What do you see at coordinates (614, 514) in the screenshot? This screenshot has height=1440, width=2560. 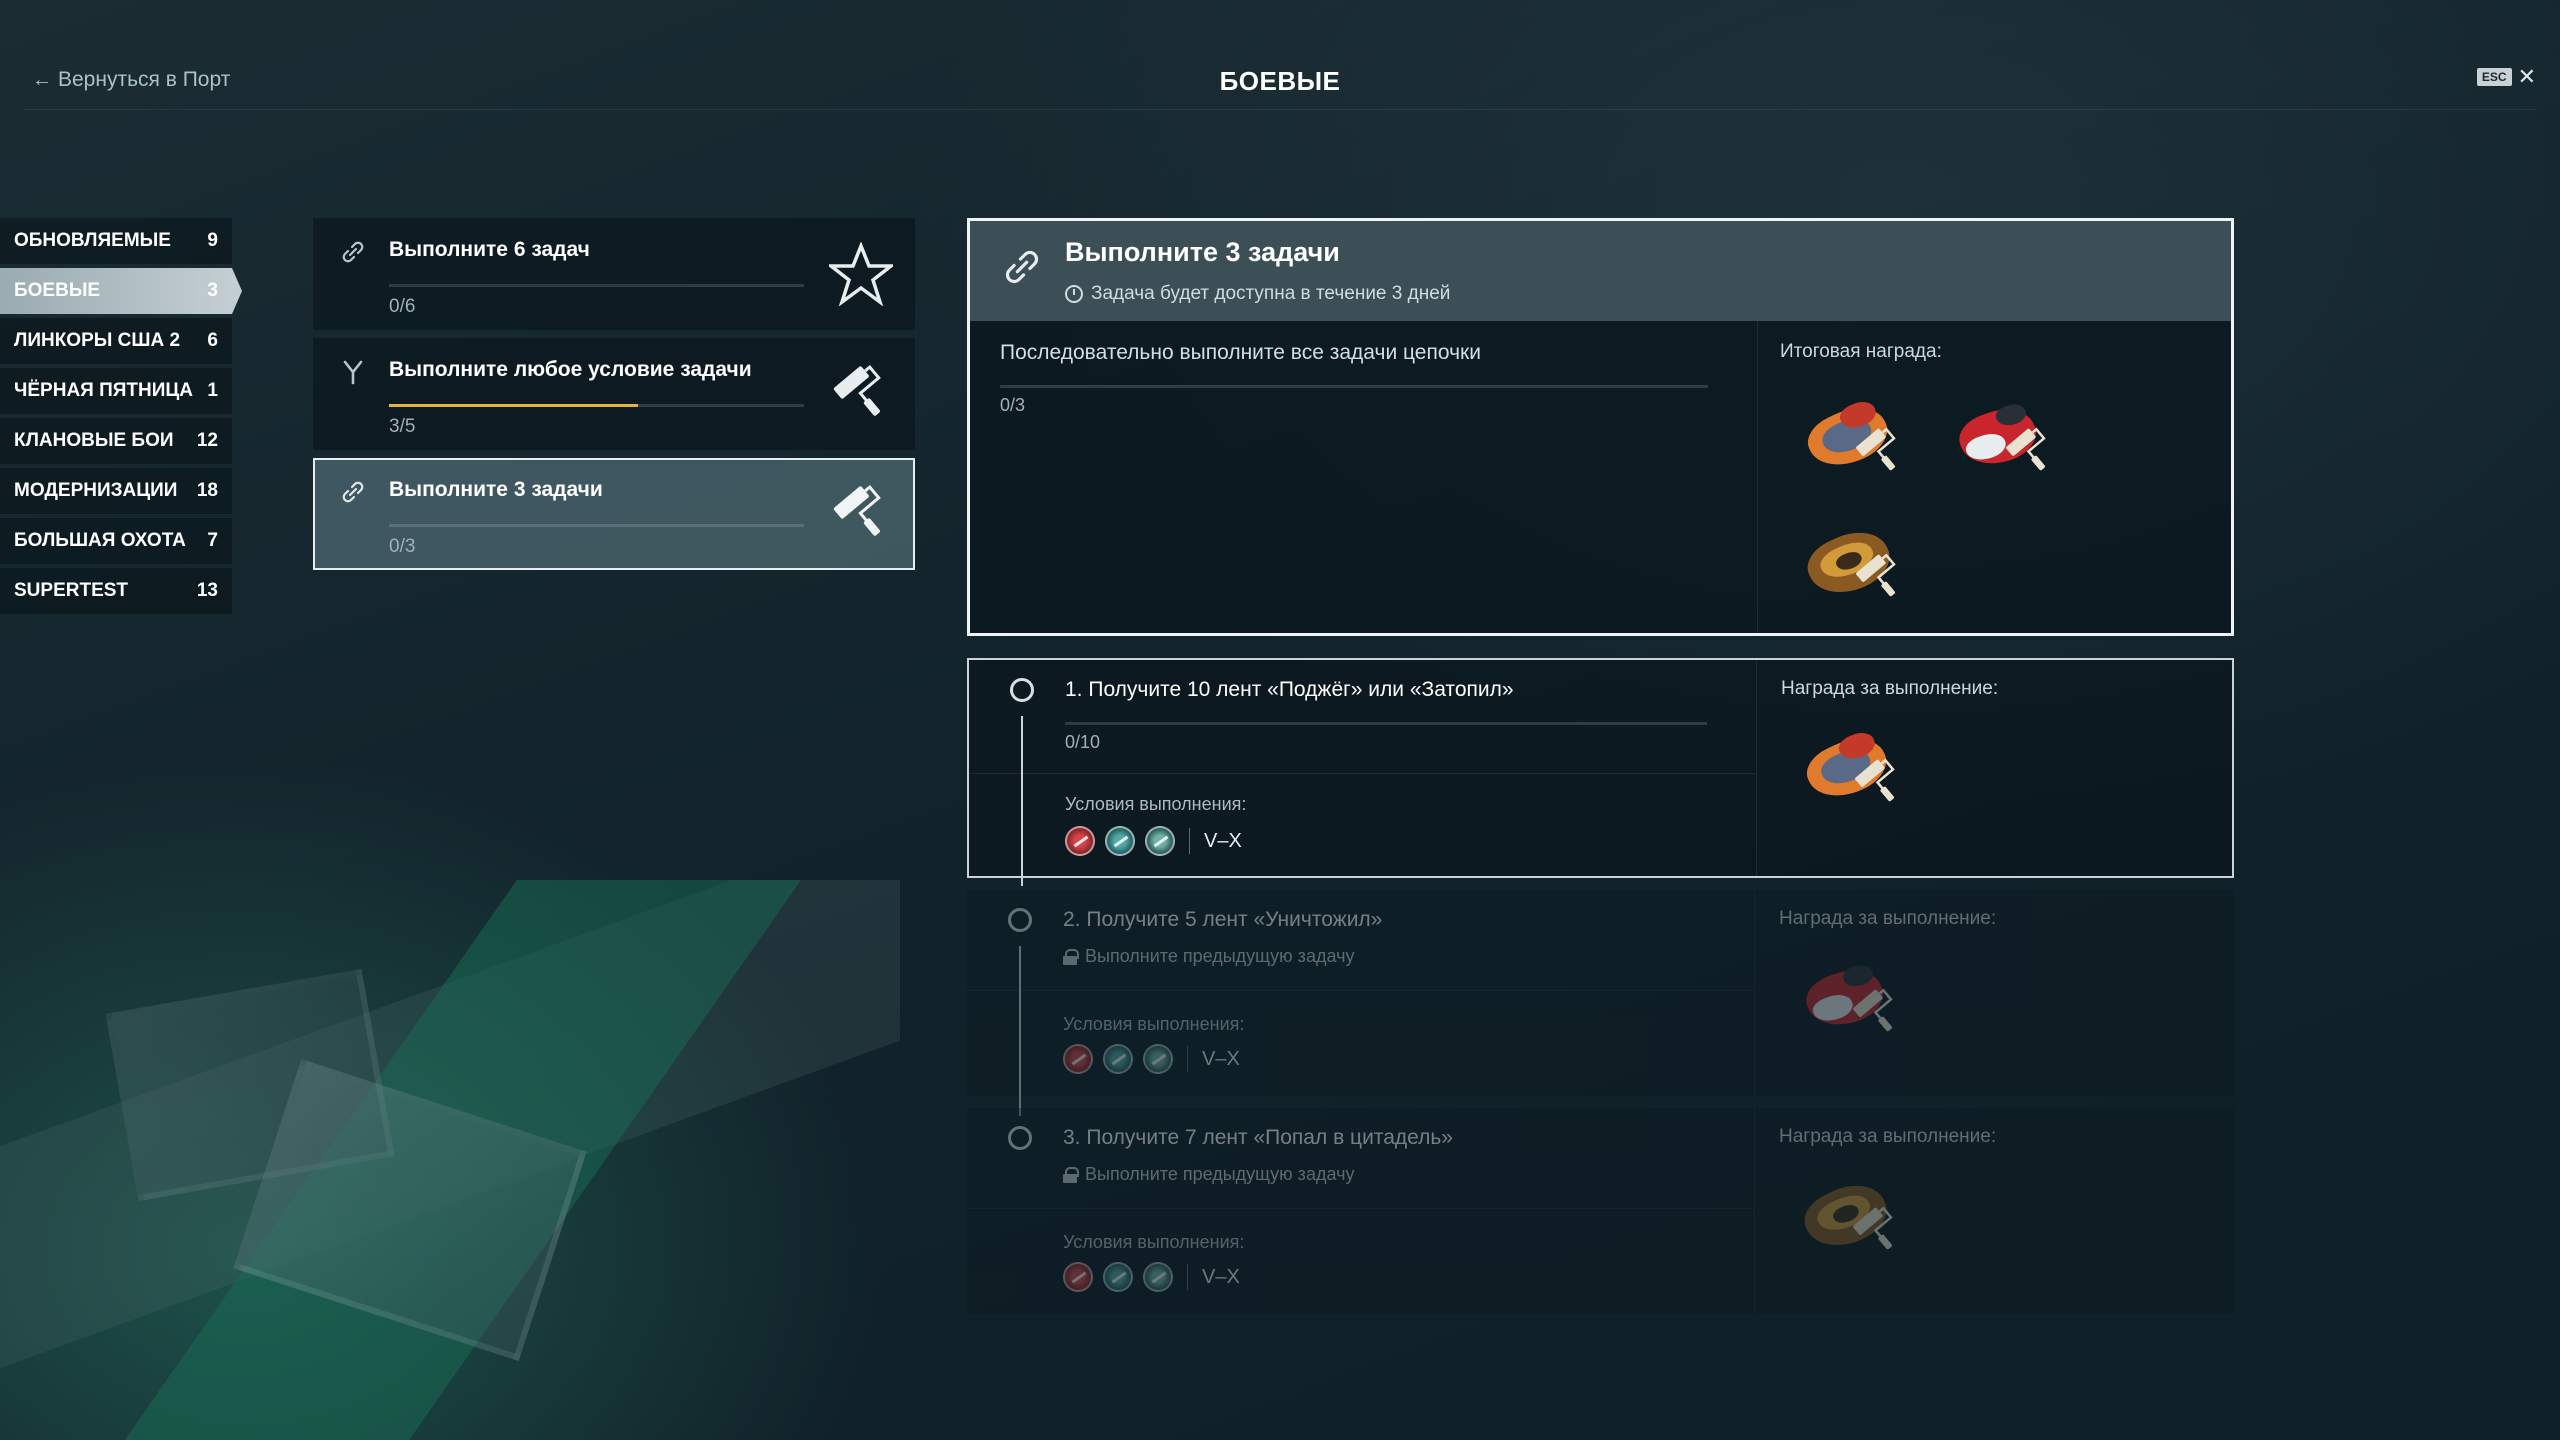 I see `task-card-selected: Выполните 3 задачи 0/3` at bounding box center [614, 514].